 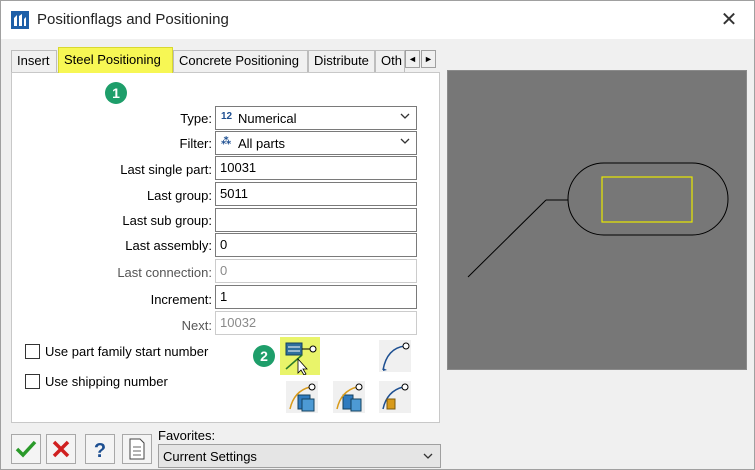 I want to click on create-positionflag-tool-button, so click(x=300, y=356).